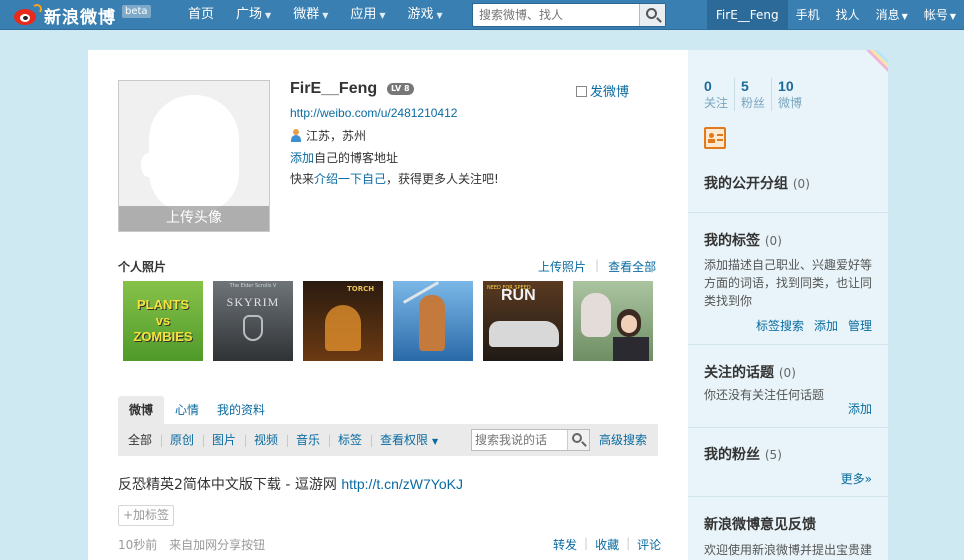 The width and height of the screenshot is (964, 560). I want to click on post-source: 来自加网分享按钮, so click(217, 545).